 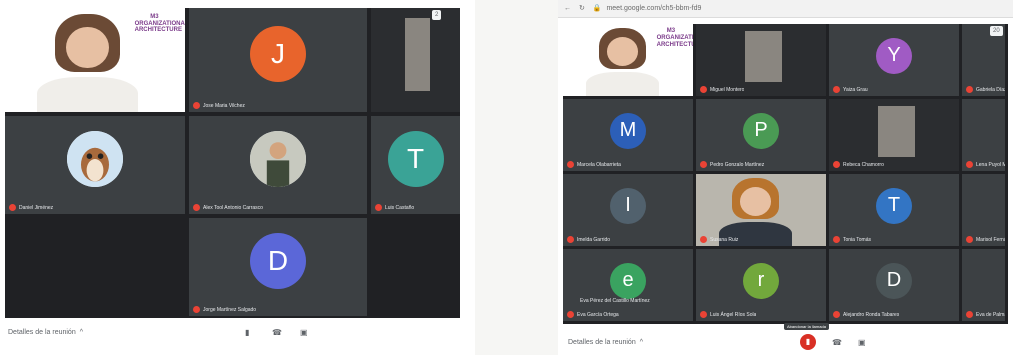 I want to click on participant-name-label: Yaiza Grau, so click(x=855, y=89).